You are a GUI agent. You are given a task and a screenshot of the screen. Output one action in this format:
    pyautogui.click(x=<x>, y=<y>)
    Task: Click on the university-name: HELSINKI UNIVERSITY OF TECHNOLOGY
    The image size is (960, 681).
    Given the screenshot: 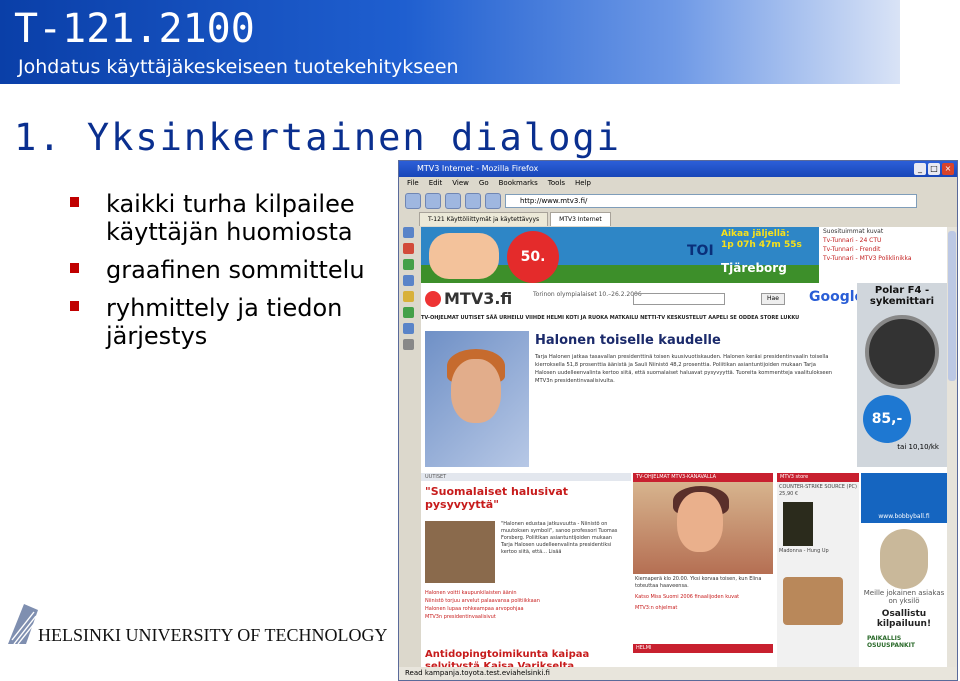 What is the action you would take?
    pyautogui.click(x=213, y=635)
    